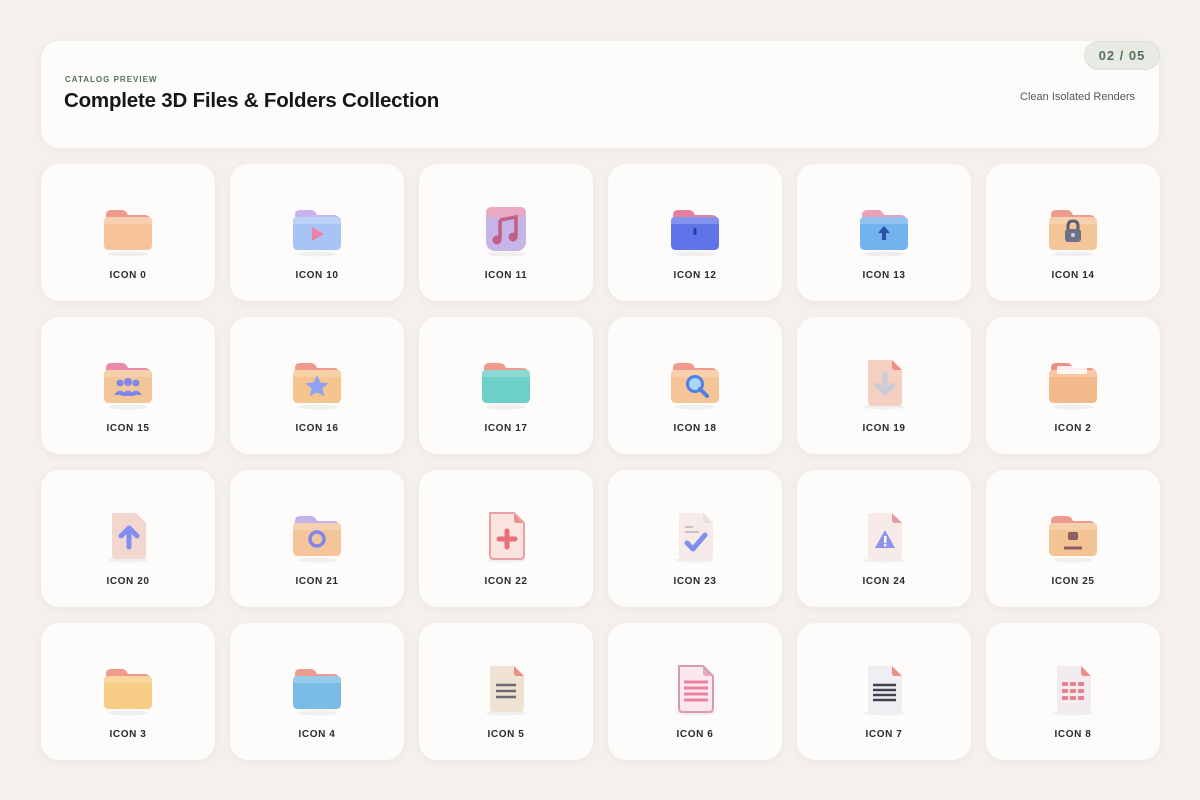  Describe the element at coordinates (1073, 538) in the screenshot. I see `icon-card: ICON 25` at that location.